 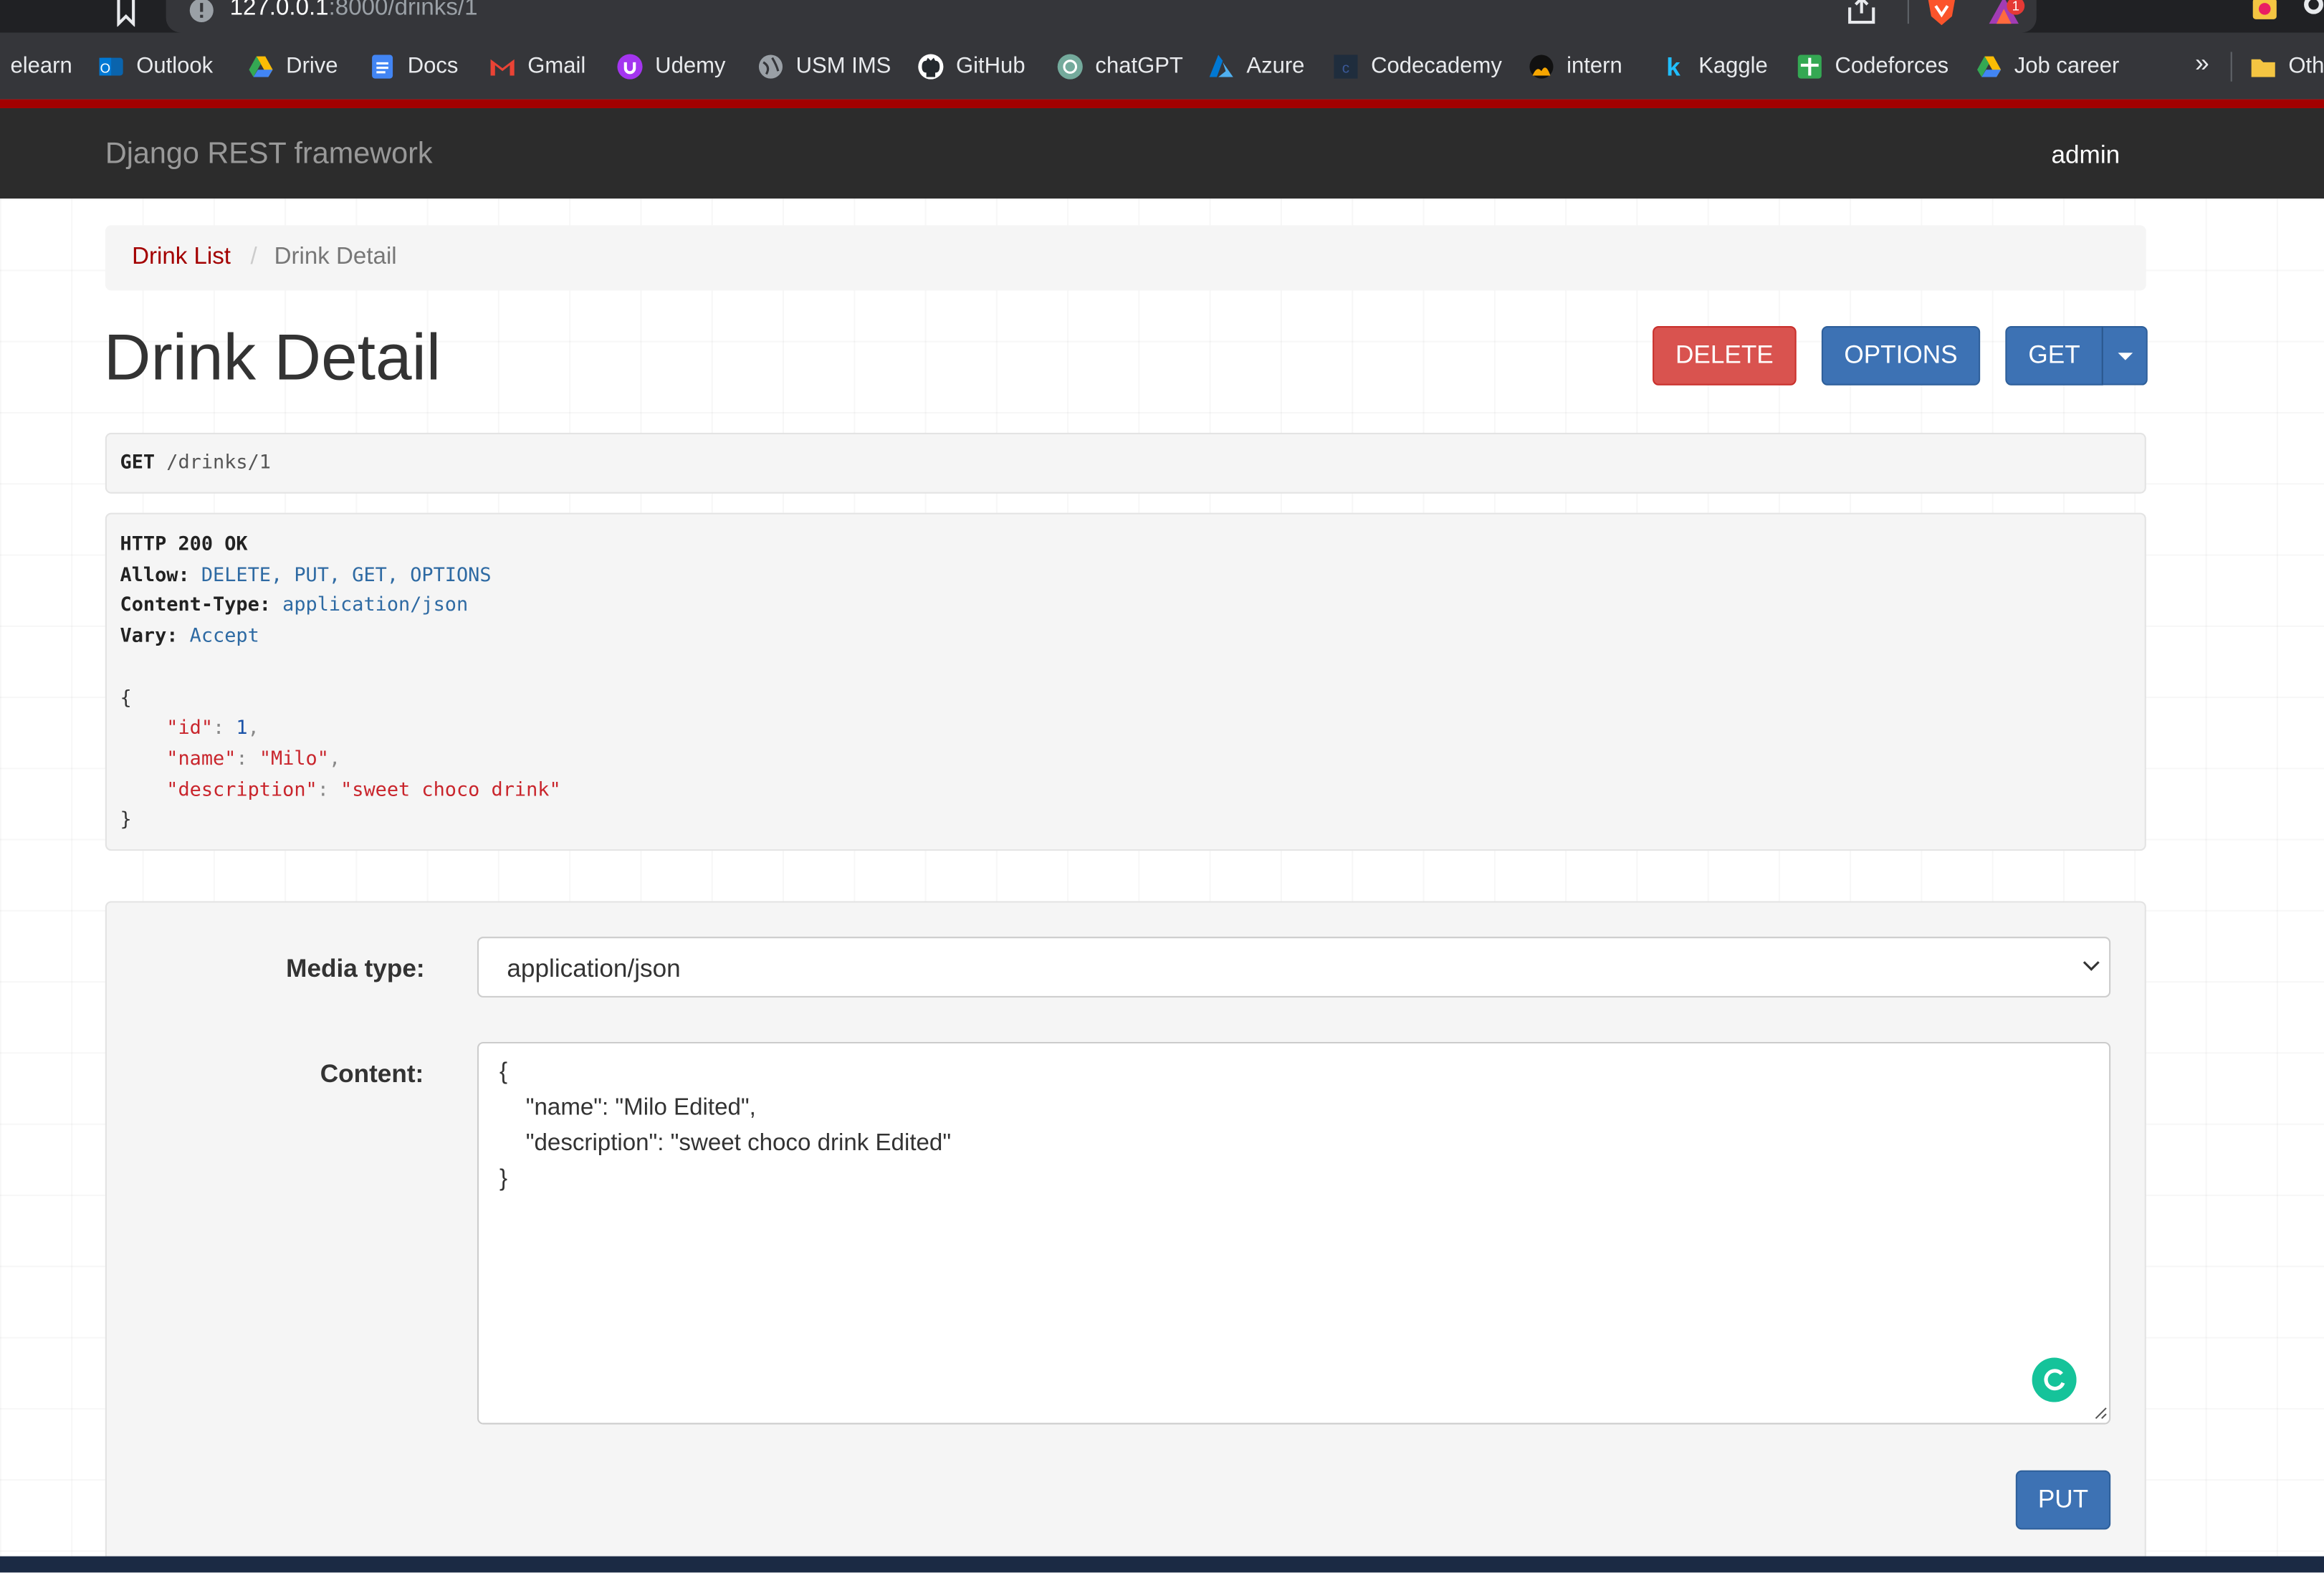 What do you see at coordinates (1139, 66) in the screenshot?
I see `bookmark-label: chatGPT` at bounding box center [1139, 66].